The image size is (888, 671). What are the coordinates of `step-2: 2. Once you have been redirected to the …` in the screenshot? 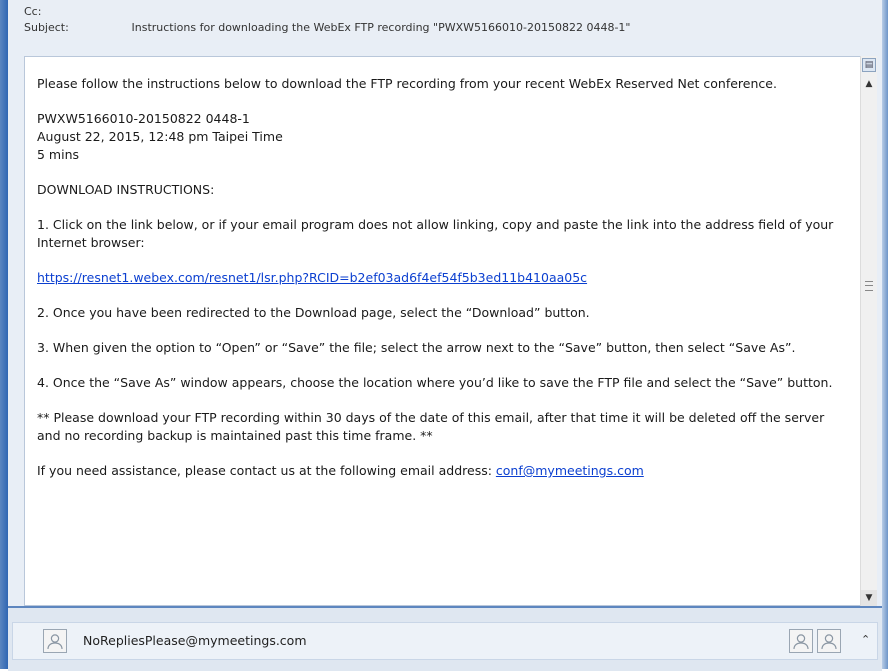 It's located at (313, 312).